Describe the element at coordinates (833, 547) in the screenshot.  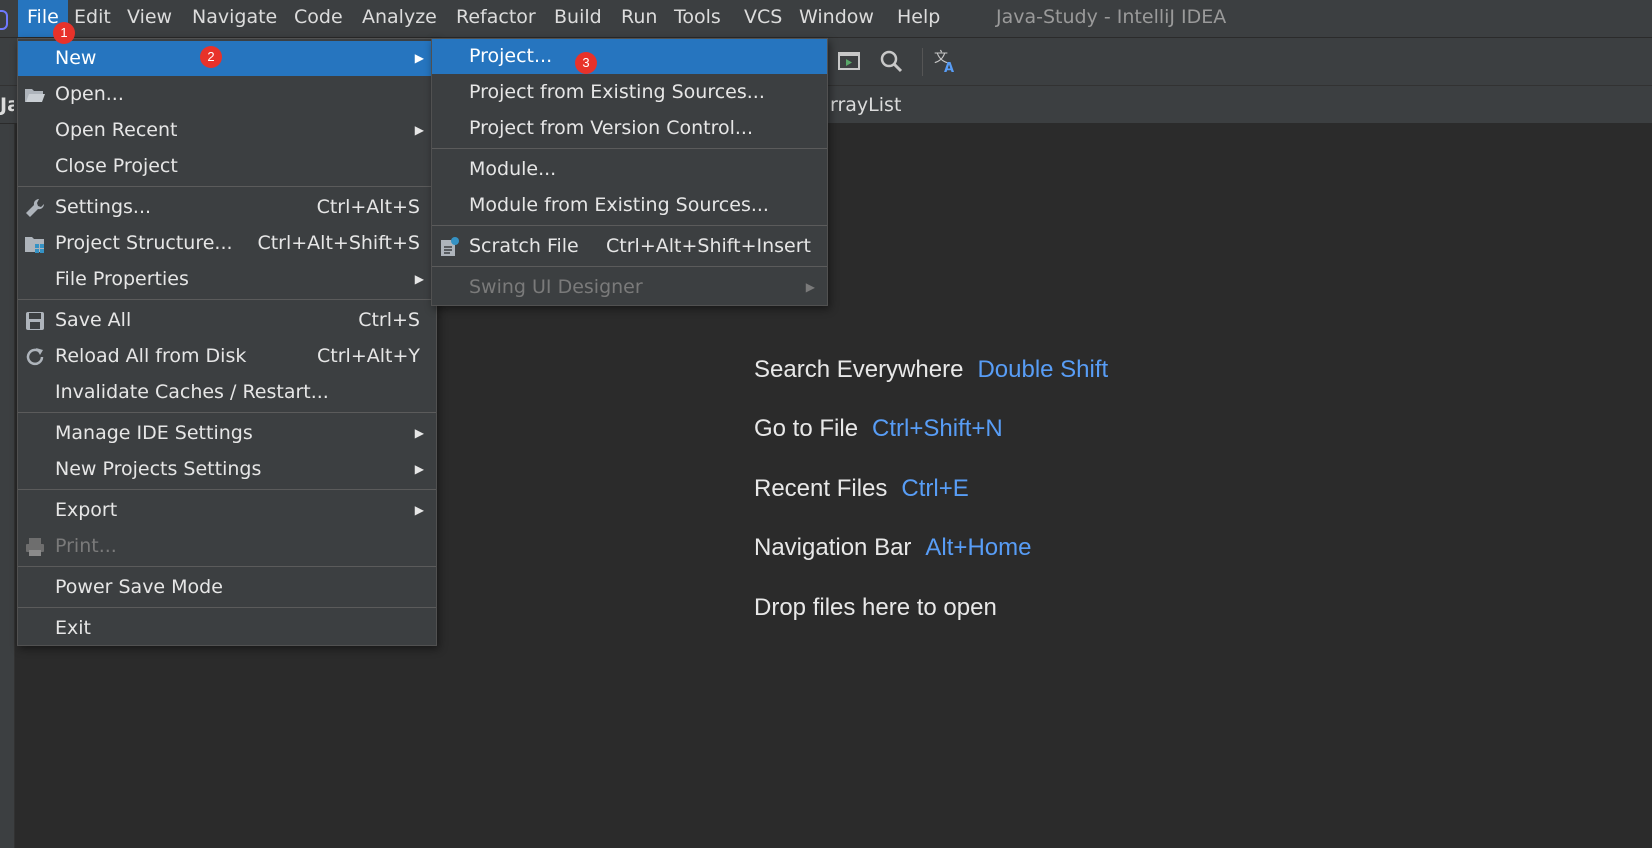
I see `hint-label: Navigation Bar` at that location.